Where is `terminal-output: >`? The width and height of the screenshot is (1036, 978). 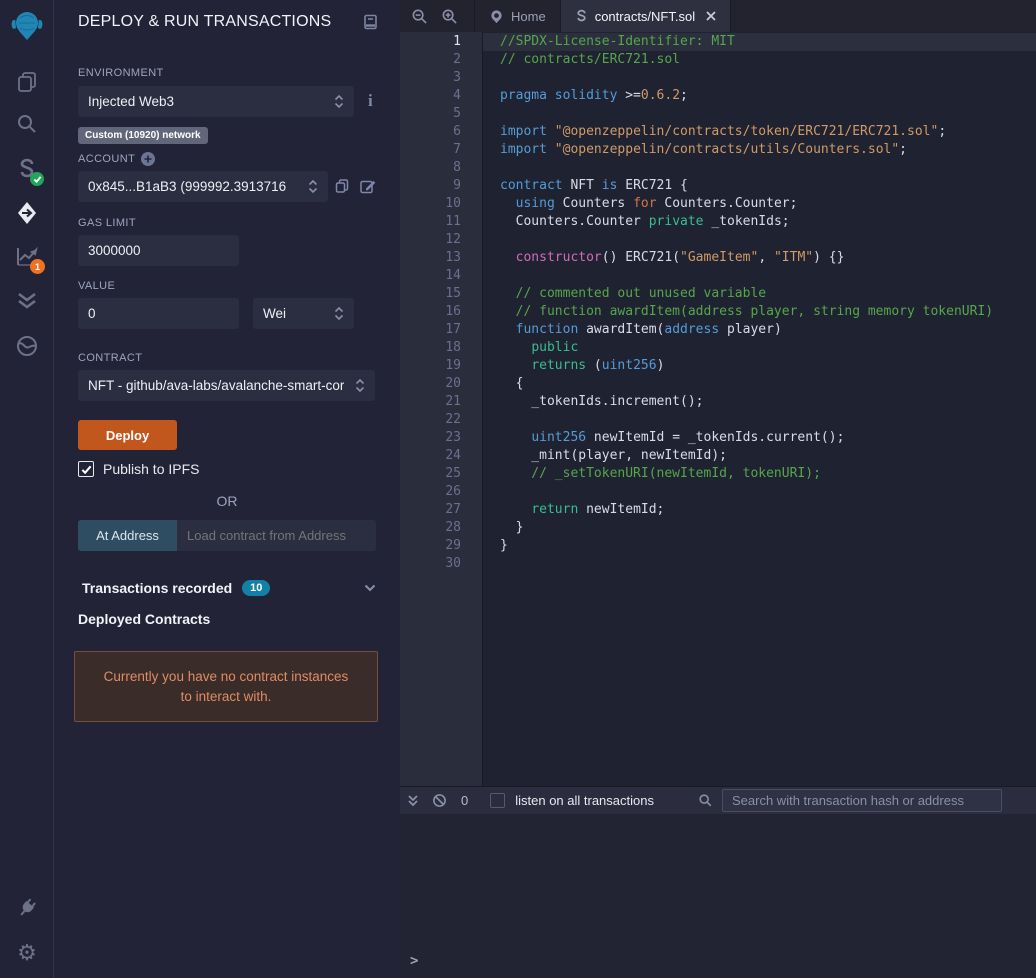 terminal-output: > is located at coordinates (718, 896).